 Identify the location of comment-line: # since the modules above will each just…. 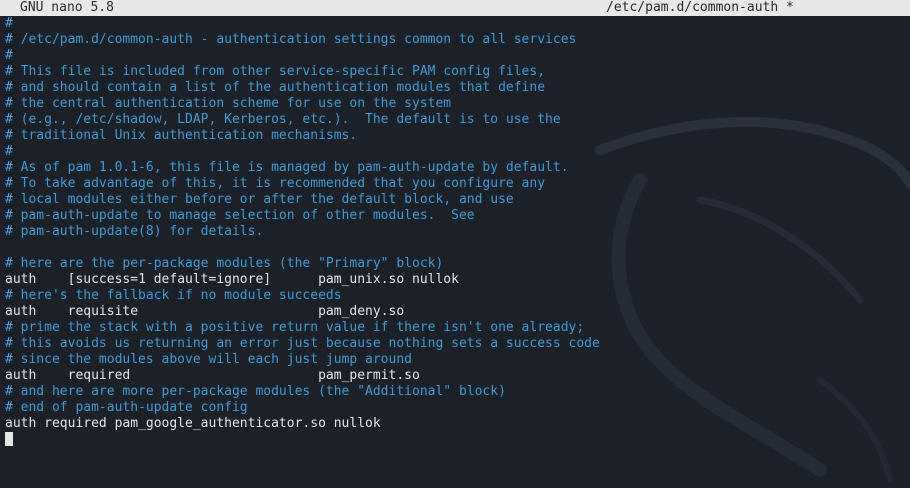
(208, 359).